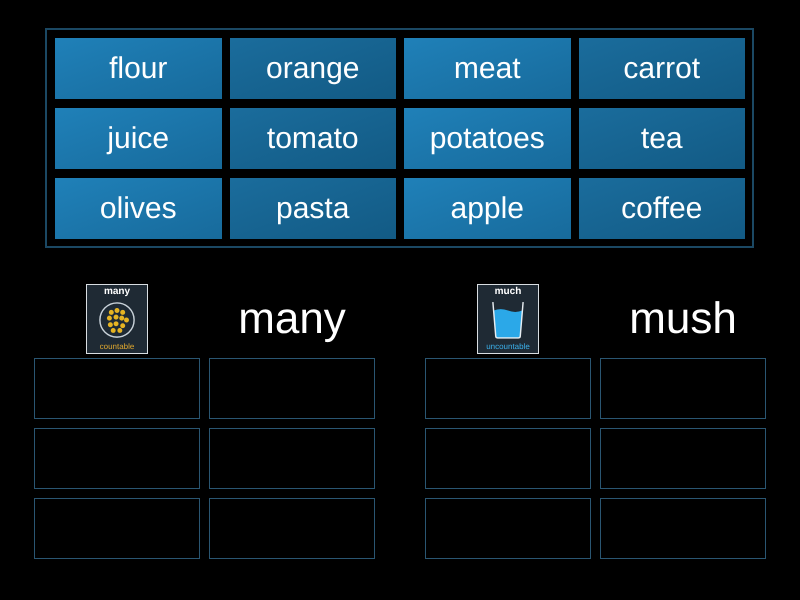 This screenshot has width=800, height=600. Describe the element at coordinates (138, 68) in the screenshot. I see `word-tile: flour` at that location.